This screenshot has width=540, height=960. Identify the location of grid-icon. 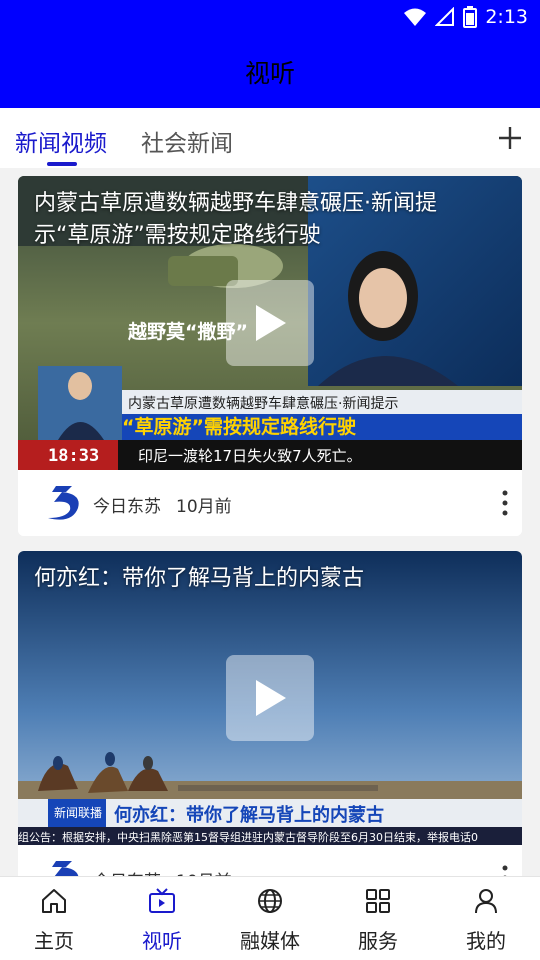
(378, 901).